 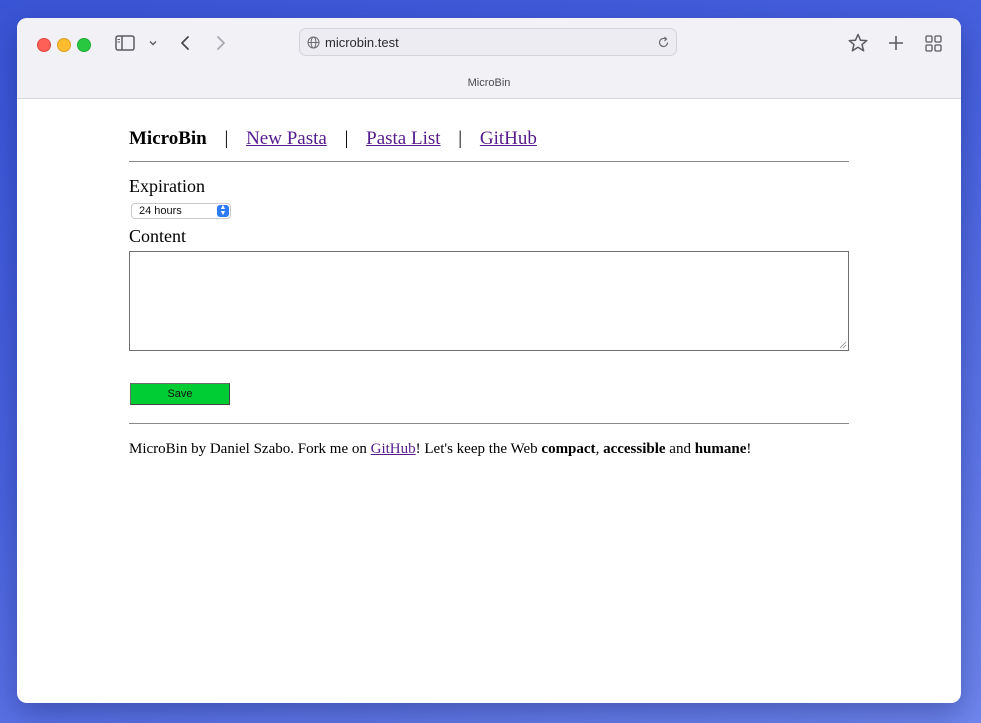 What do you see at coordinates (933, 43) in the screenshot?
I see `grid-icon` at bounding box center [933, 43].